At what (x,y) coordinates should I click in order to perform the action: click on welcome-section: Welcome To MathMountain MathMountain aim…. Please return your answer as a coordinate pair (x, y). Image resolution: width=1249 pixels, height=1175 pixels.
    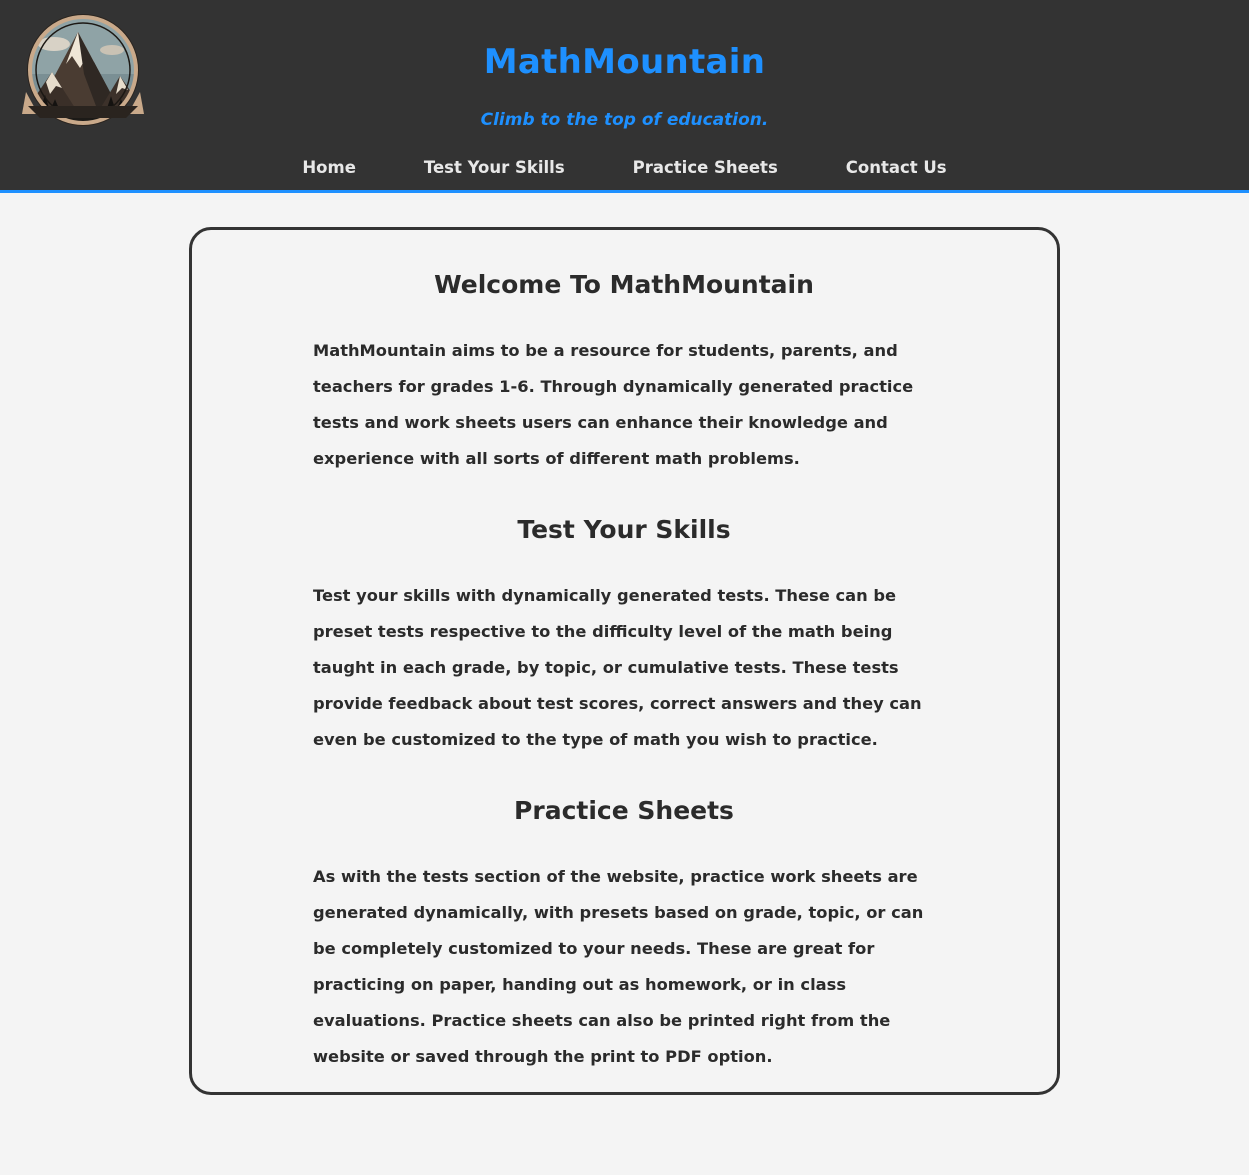
    Looking at the image, I should click on (624, 373).